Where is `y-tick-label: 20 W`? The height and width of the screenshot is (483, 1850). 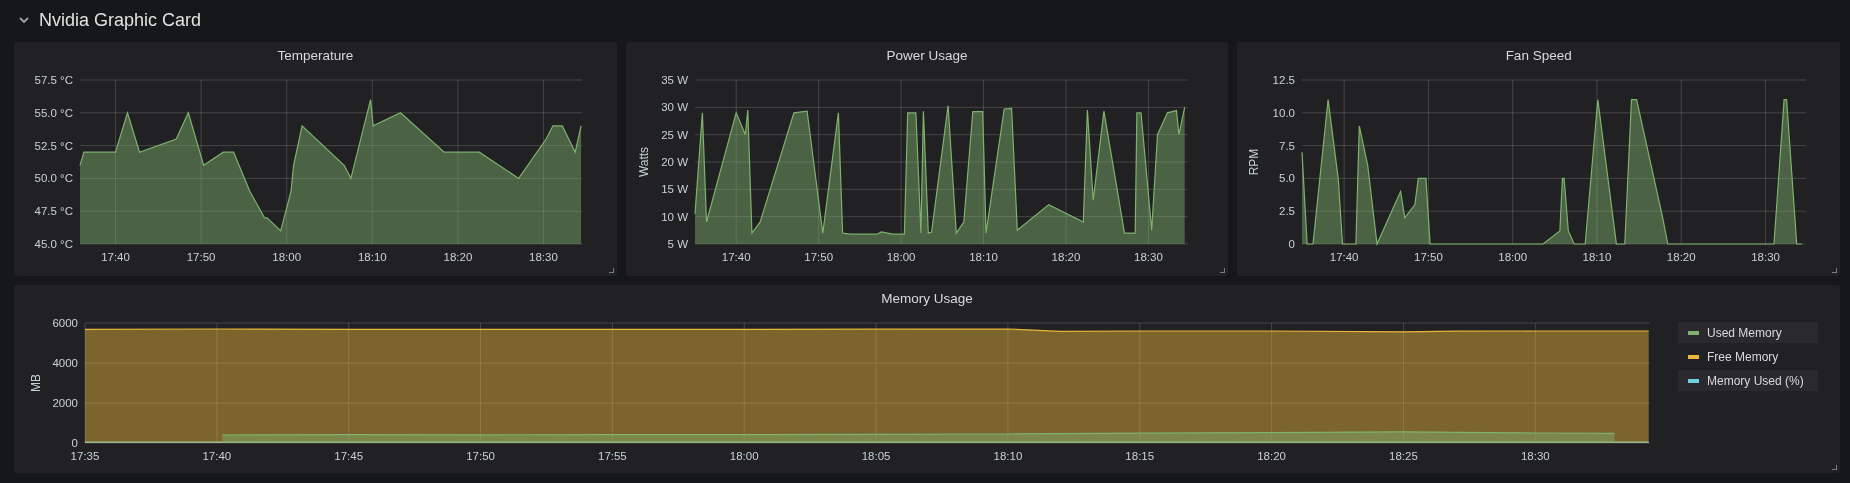 y-tick-label: 20 W is located at coordinates (674, 162).